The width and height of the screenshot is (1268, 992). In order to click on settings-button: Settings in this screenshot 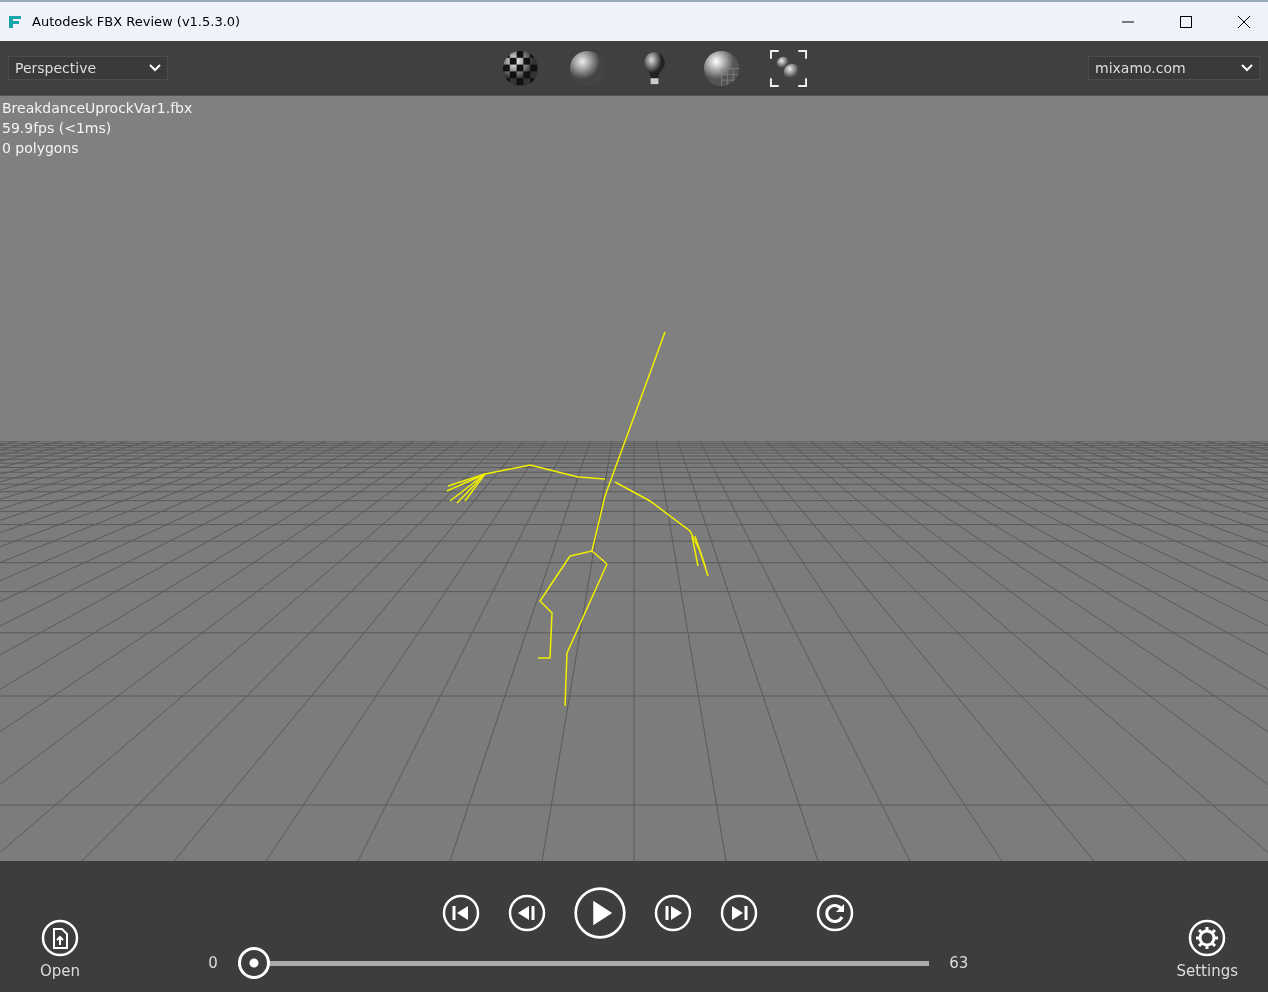, I will do `click(1207, 949)`.